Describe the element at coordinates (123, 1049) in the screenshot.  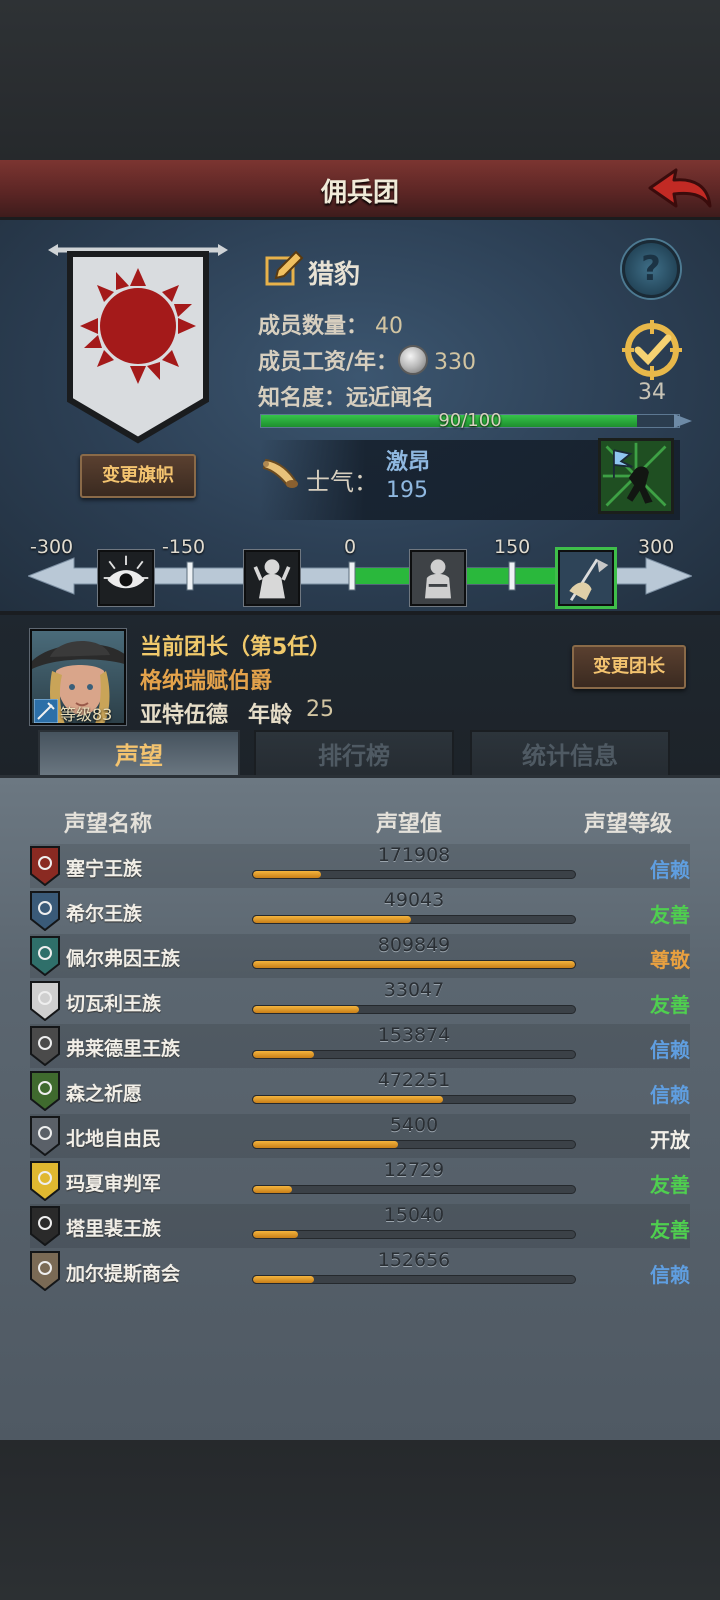
I see `faction-name: 弗莱德里王族` at that location.